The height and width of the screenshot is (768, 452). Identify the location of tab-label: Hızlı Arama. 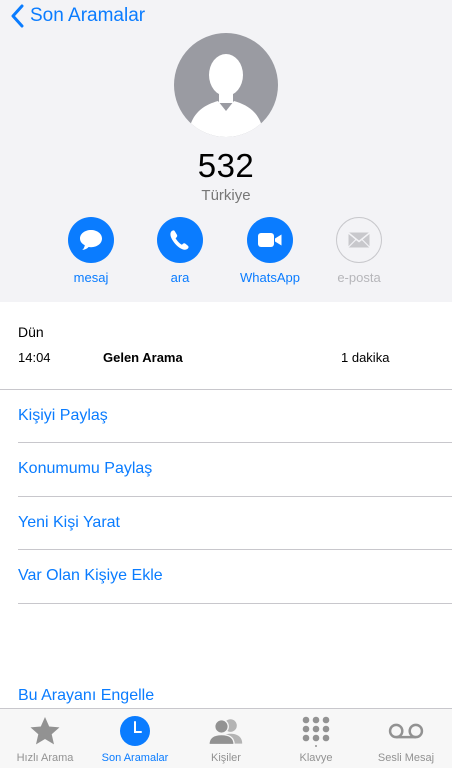
(45, 758).